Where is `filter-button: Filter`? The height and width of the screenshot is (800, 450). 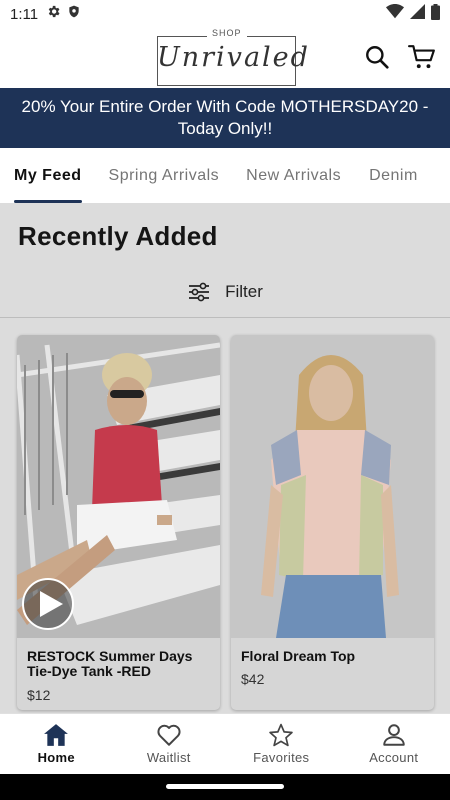 filter-button: Filter is located at coordinates (225, 292).